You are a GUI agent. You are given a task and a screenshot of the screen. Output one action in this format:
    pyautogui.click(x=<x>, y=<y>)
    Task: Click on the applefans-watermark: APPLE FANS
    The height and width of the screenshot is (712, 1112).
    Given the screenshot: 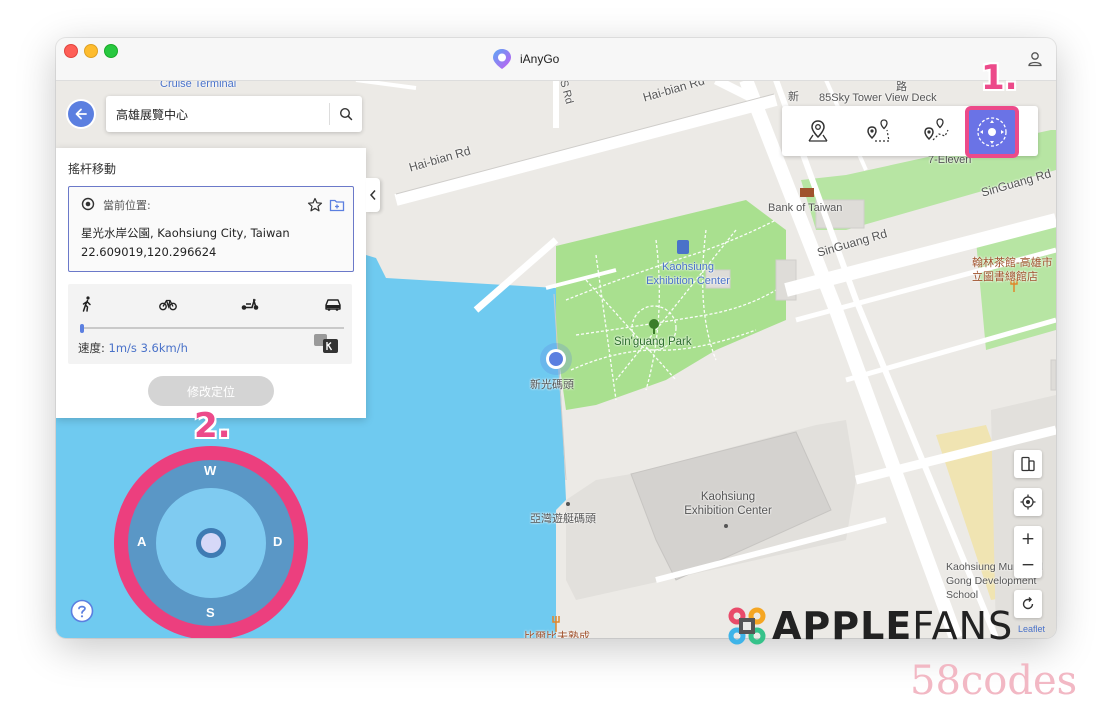 What is the action you would take?
    pyautogui.click(x=871, y=626)
    